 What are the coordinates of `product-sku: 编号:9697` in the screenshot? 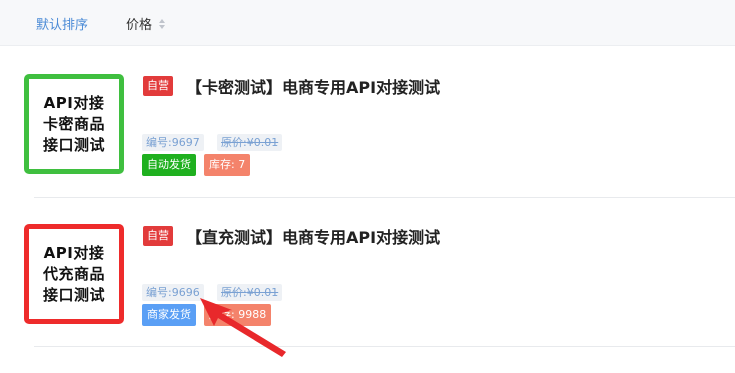 It's located at (173, 142).